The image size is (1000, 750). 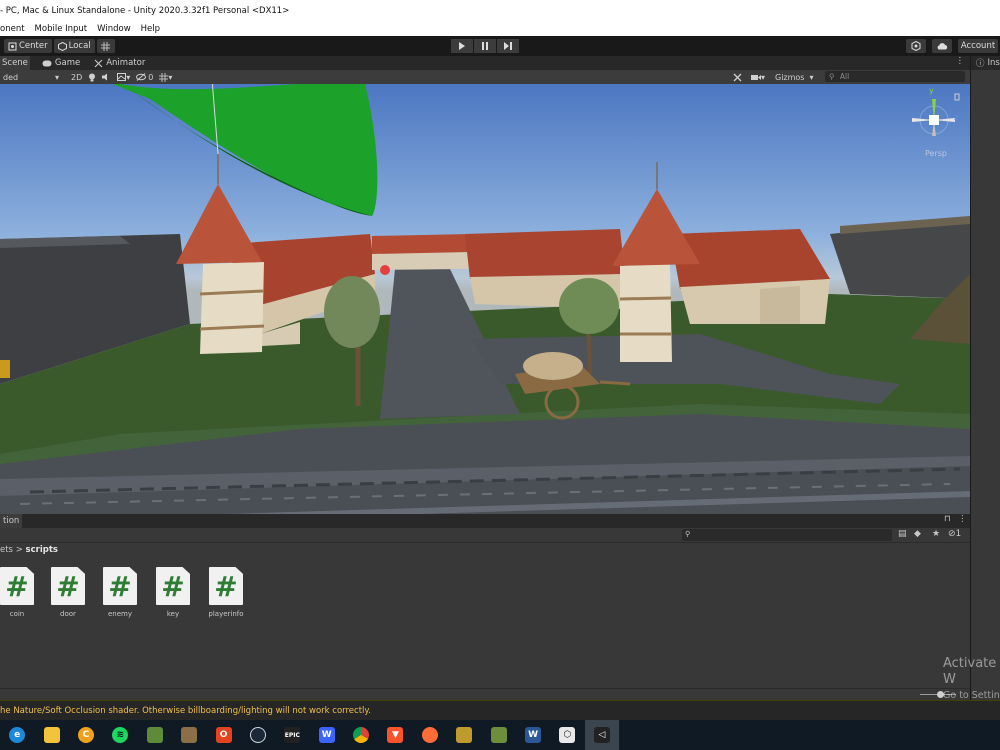 What do you see at coordinates (120, 735) in the screenshot?
I see `spotify-icon: ≋` at bounding box center [120, 735].